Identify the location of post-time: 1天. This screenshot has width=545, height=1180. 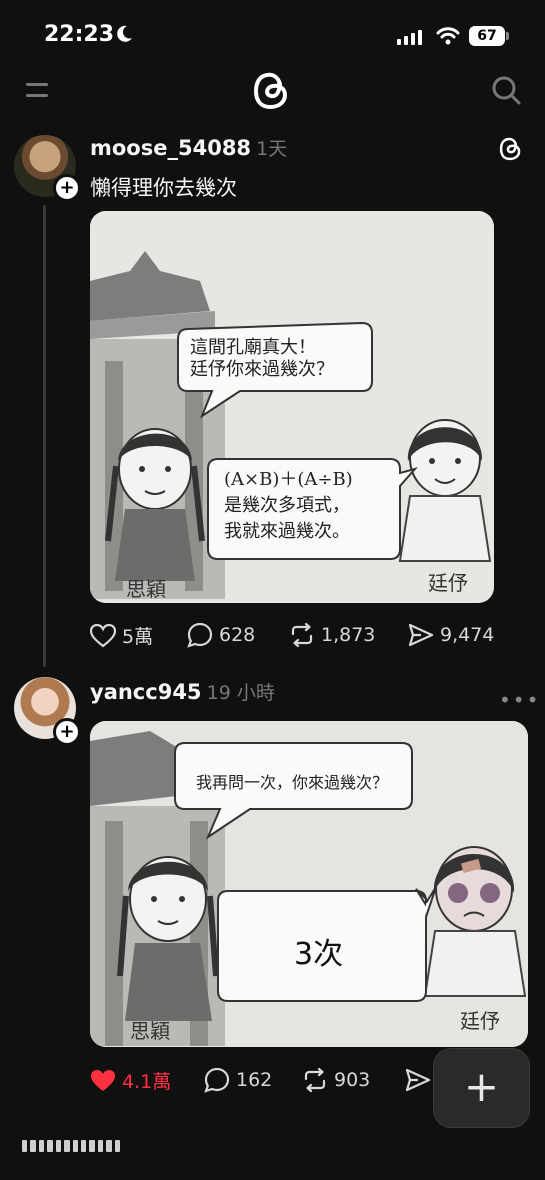
(272, 149).